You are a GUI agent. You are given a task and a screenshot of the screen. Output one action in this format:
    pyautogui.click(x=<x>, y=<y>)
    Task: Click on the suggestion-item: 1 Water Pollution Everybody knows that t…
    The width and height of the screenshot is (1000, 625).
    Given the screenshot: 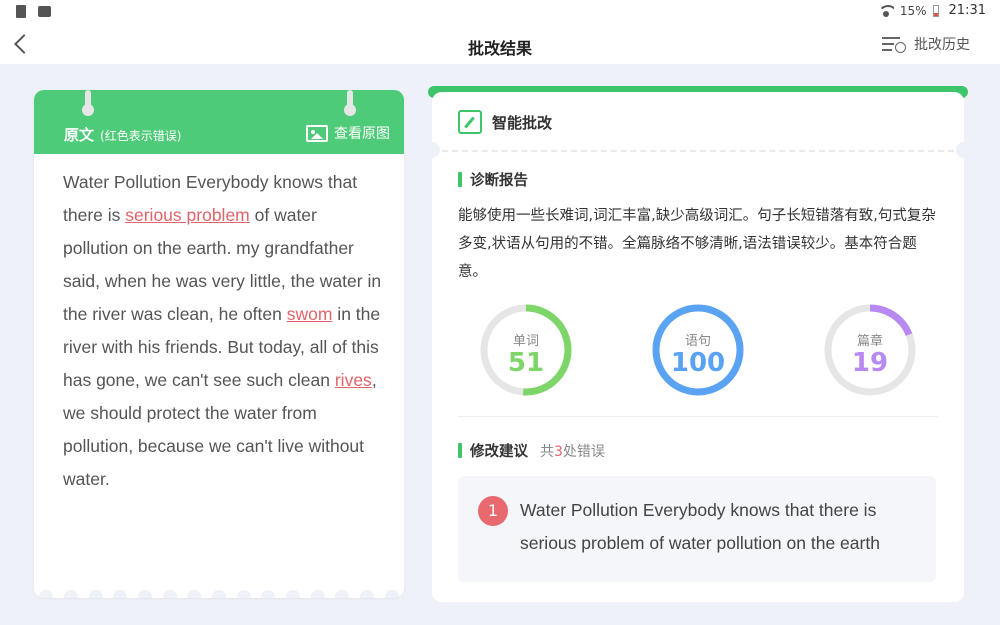 What is the action you would take?
    pyautogui.click(x=697, y=529)
    